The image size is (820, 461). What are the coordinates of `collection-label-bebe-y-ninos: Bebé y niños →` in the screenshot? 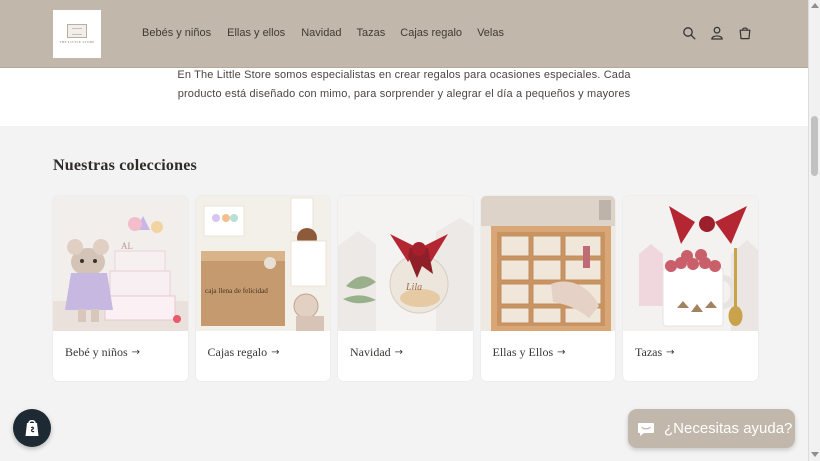 It's located at (120, 356).